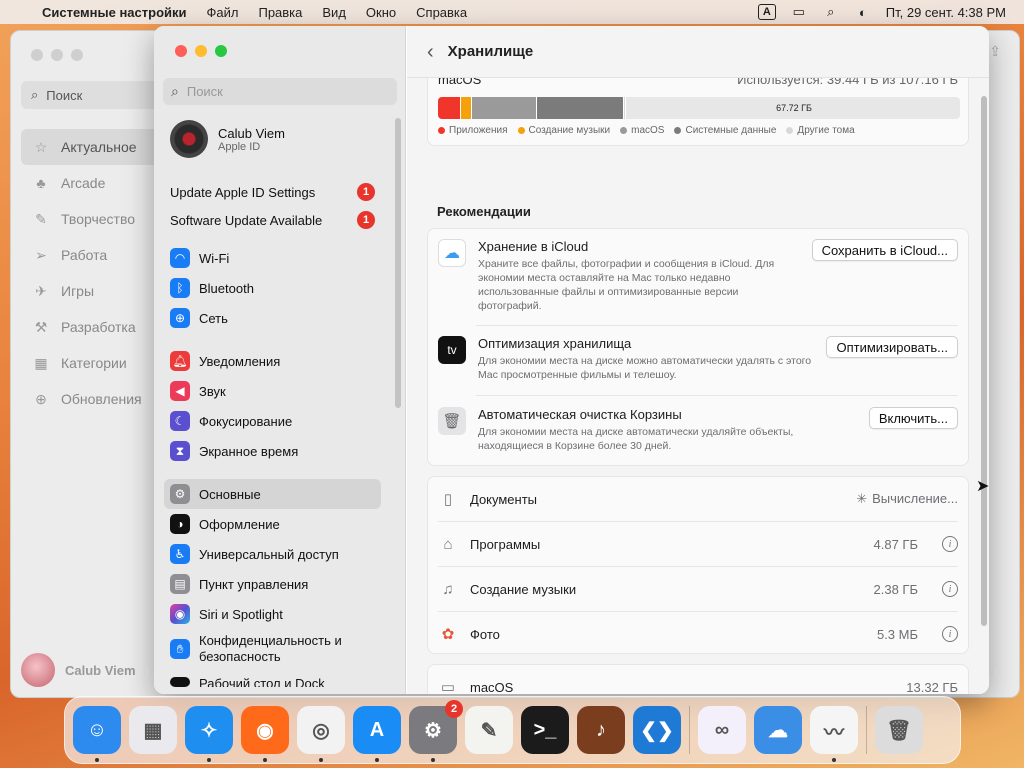 The image size is (1024, 768). Describe the element at coordinates (321, 734) in the screenshot. I see `dock-chrome-icon: ◎` at that location.